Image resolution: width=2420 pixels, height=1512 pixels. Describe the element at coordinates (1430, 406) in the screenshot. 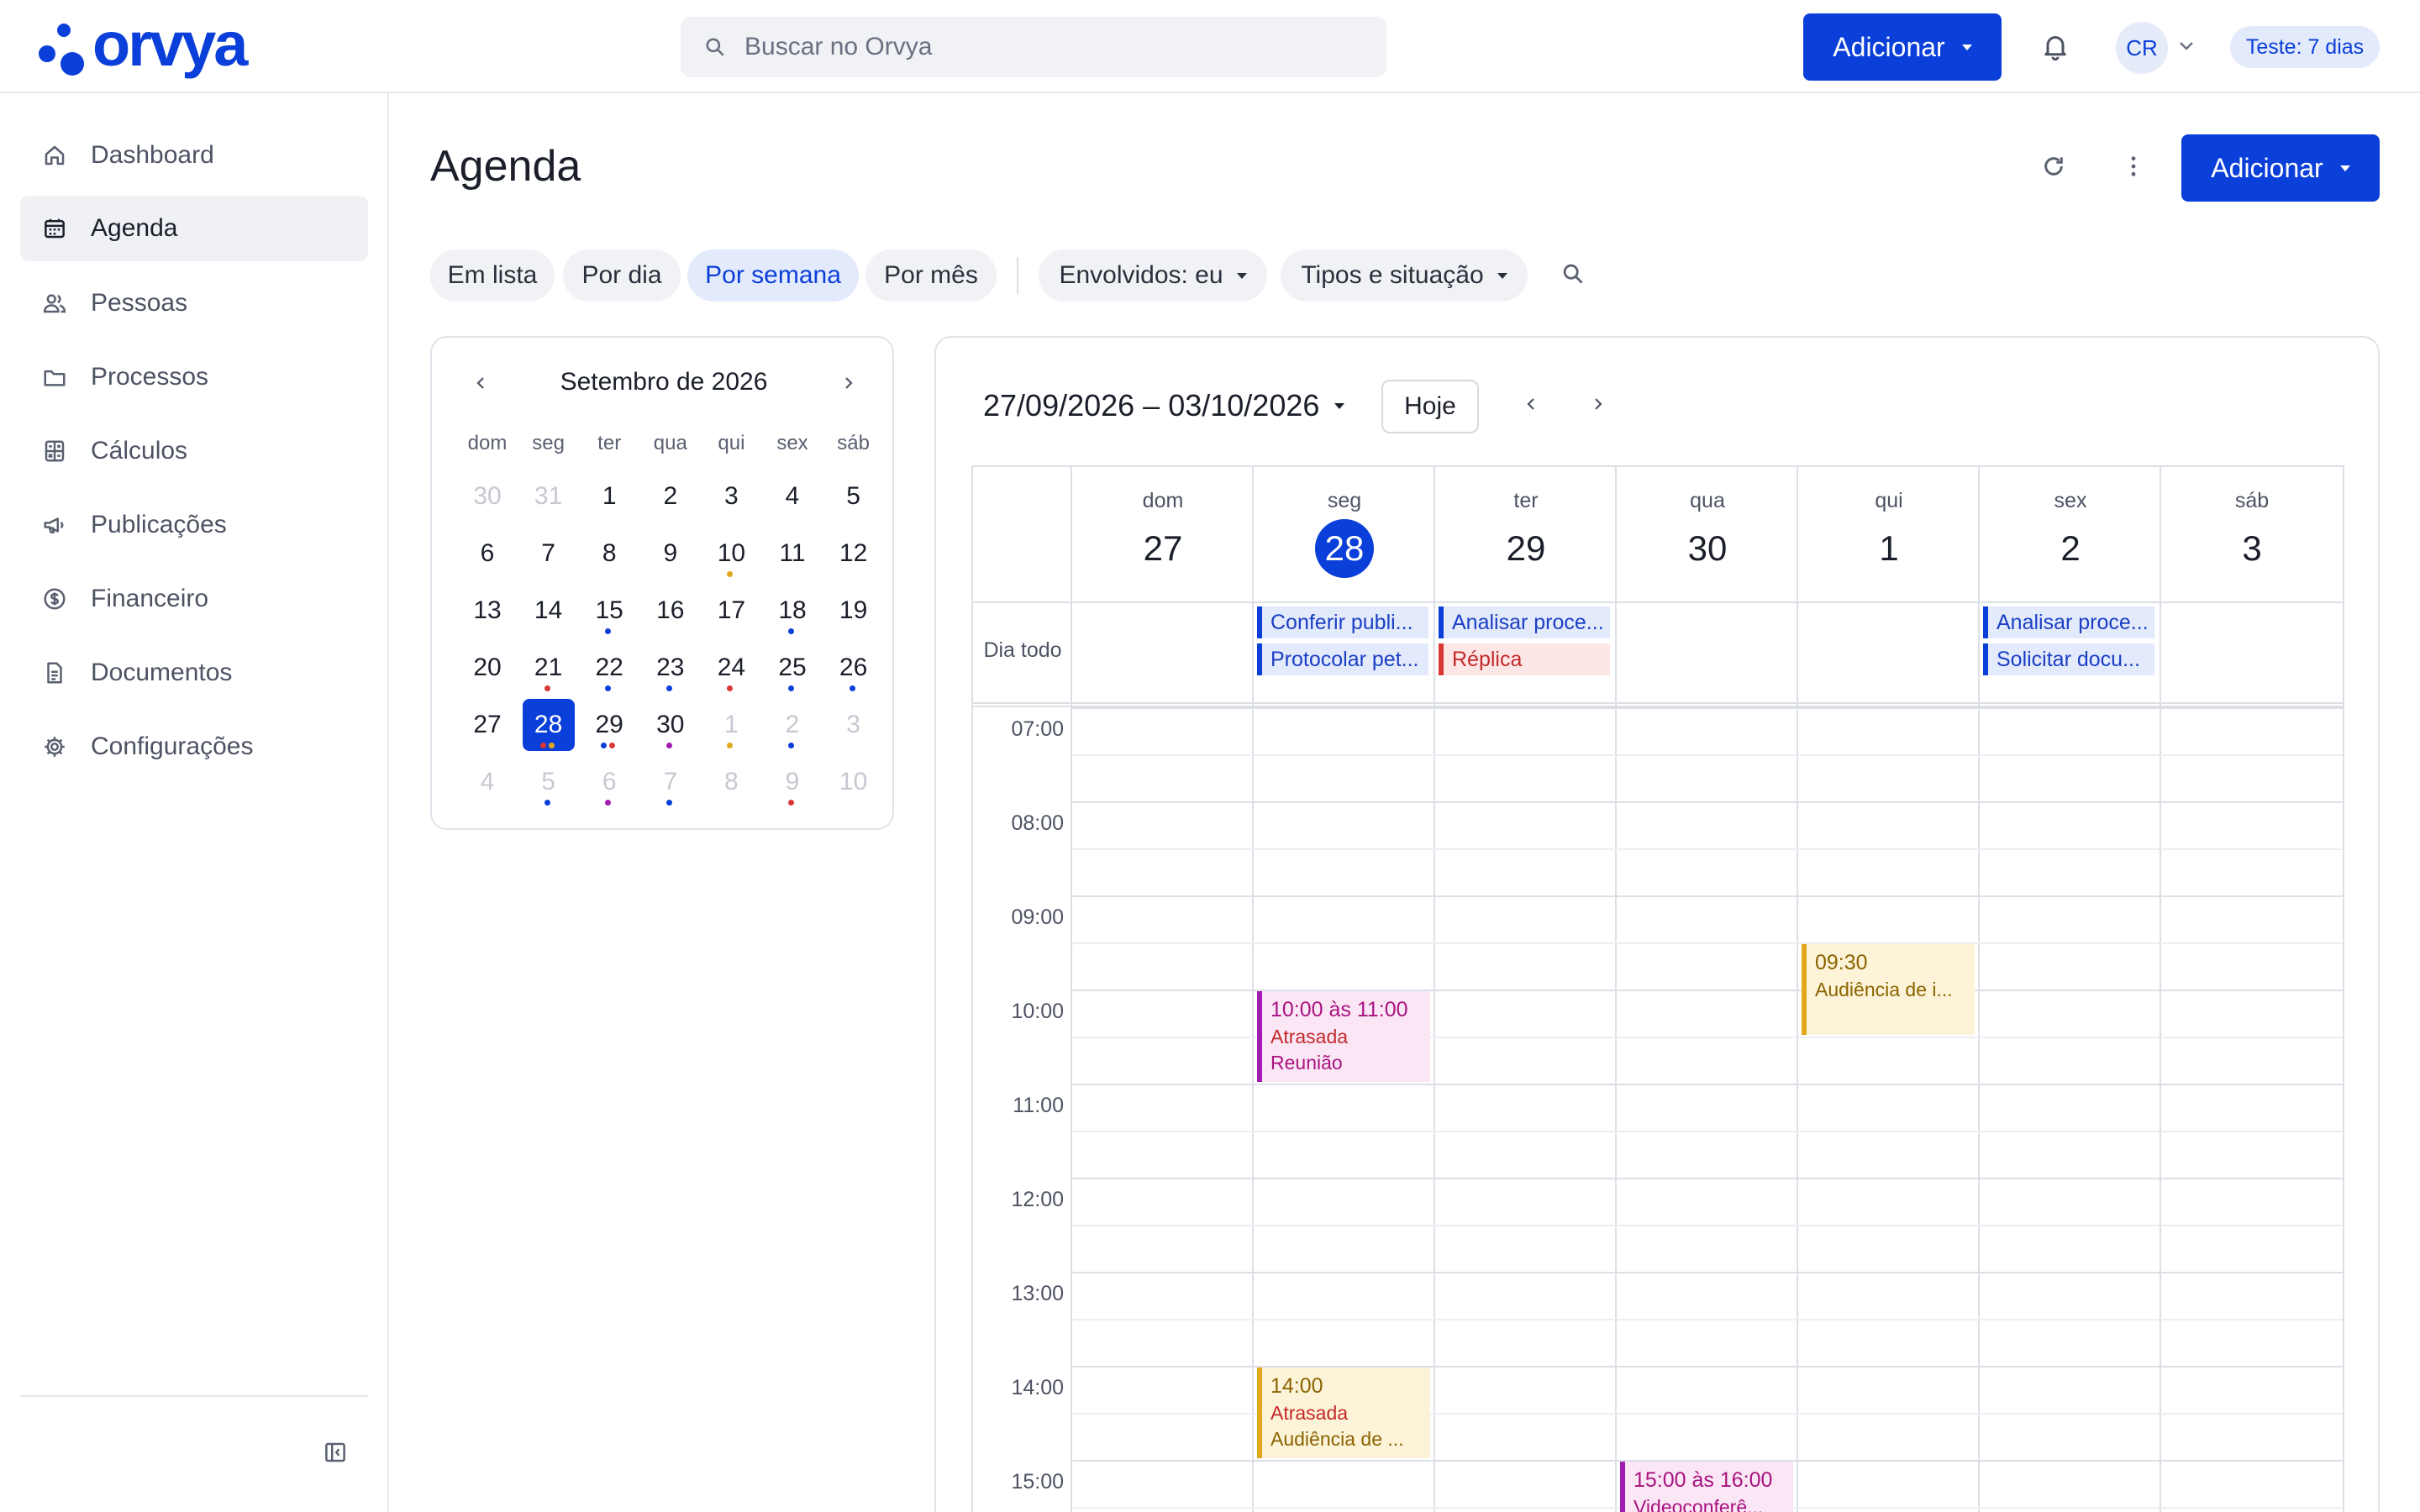

I see `today-button: Hoje` at that location.